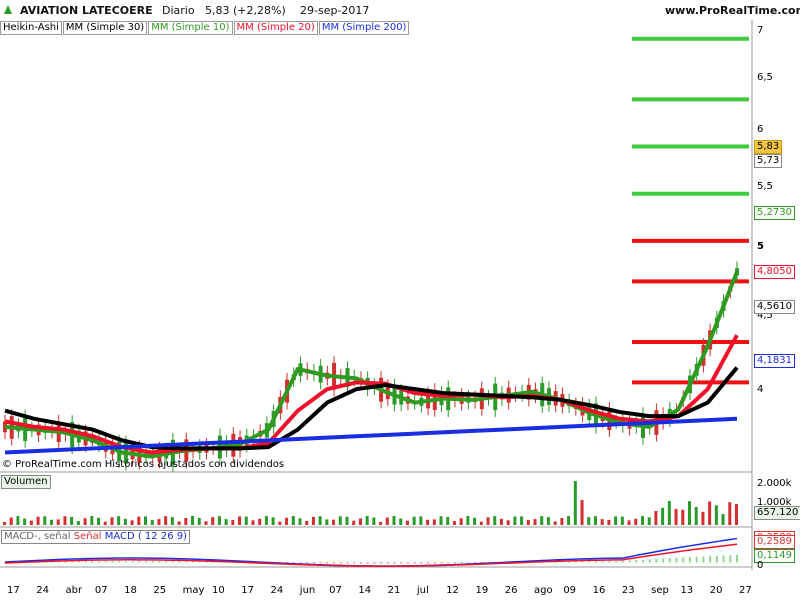 This screenshot has width=800, height=600. What do you see at coordinates (570, 590) in the screenshot?
I see `x-axis-tick: 09` at bounding box center [570, 590].